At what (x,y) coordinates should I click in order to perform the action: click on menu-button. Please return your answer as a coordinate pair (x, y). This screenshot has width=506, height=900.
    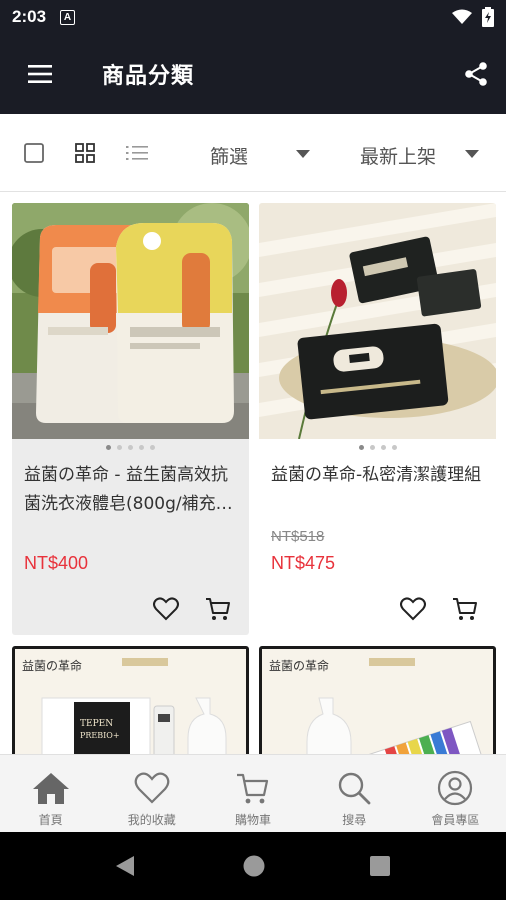
    Looking at the image, I should click on (40, 74).